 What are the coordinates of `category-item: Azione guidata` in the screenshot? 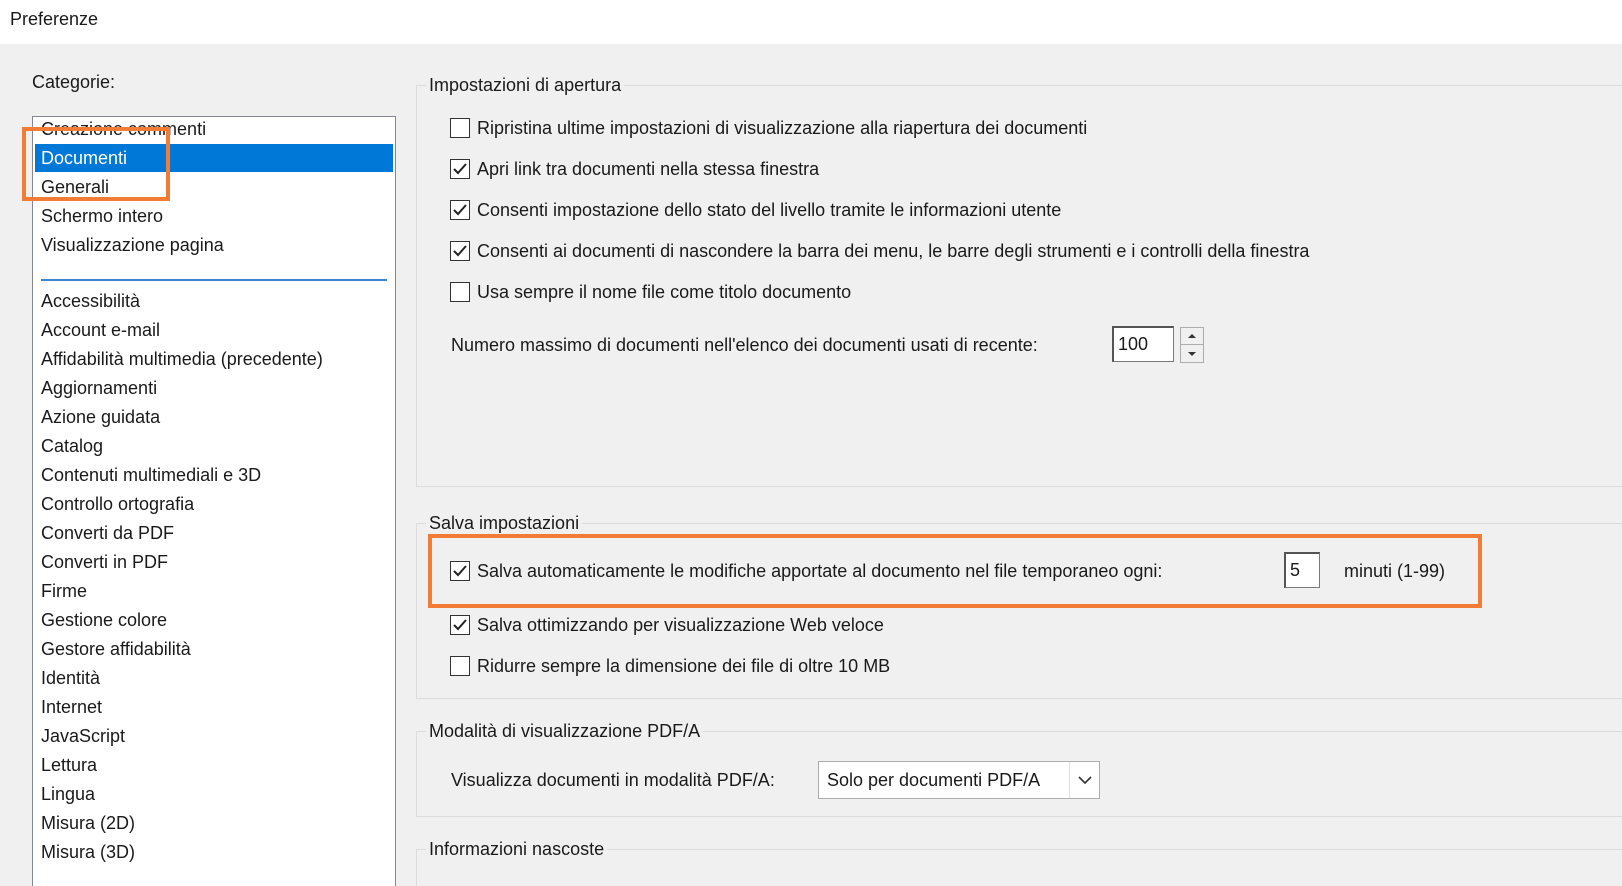 It's located at (214, 417).